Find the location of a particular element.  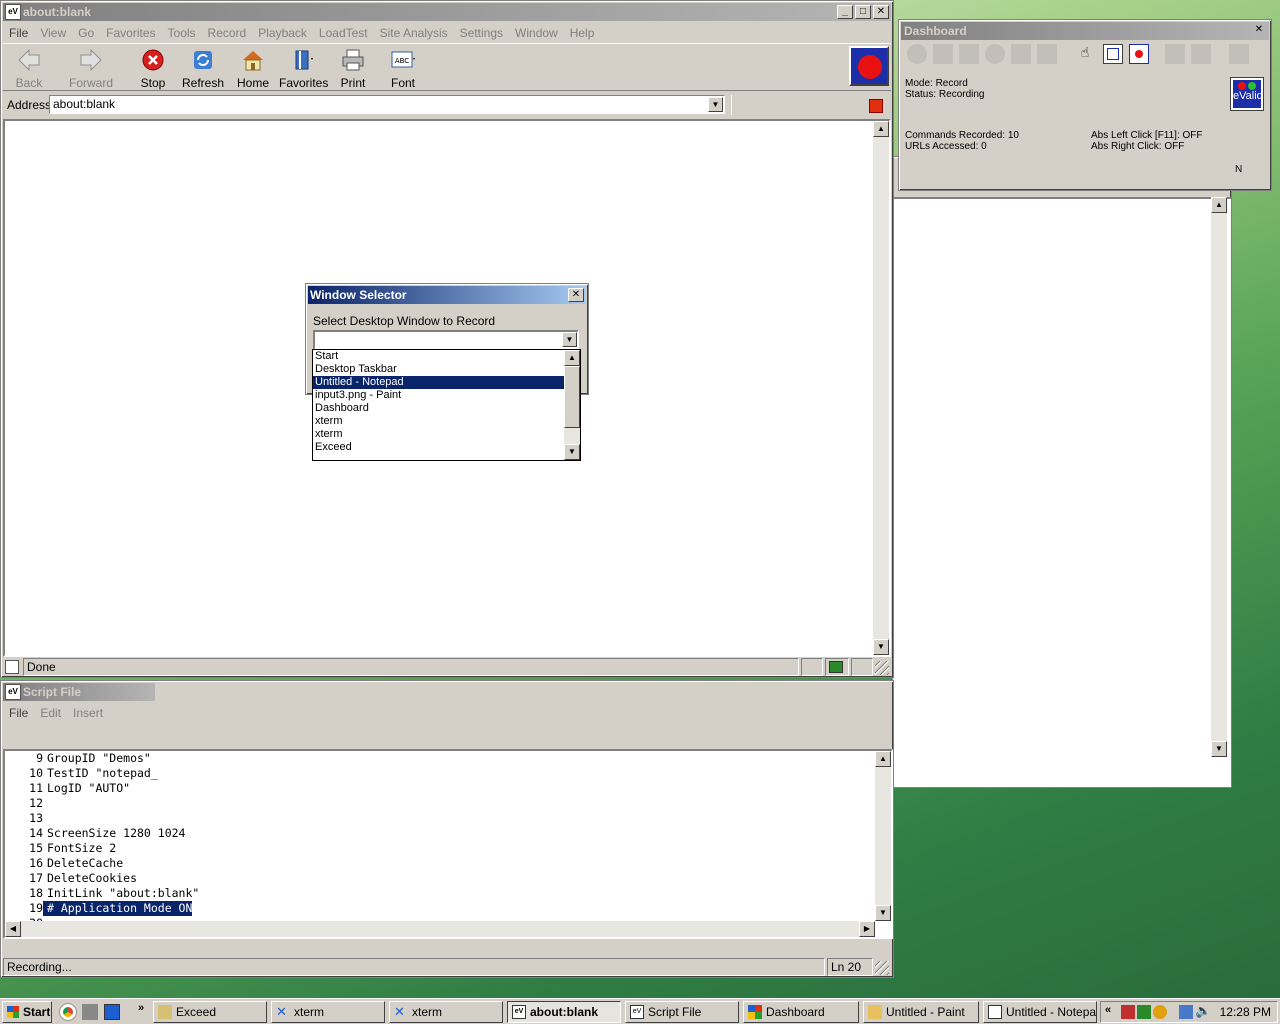

maximize-icon: □ is located at coordinates (863, 12).